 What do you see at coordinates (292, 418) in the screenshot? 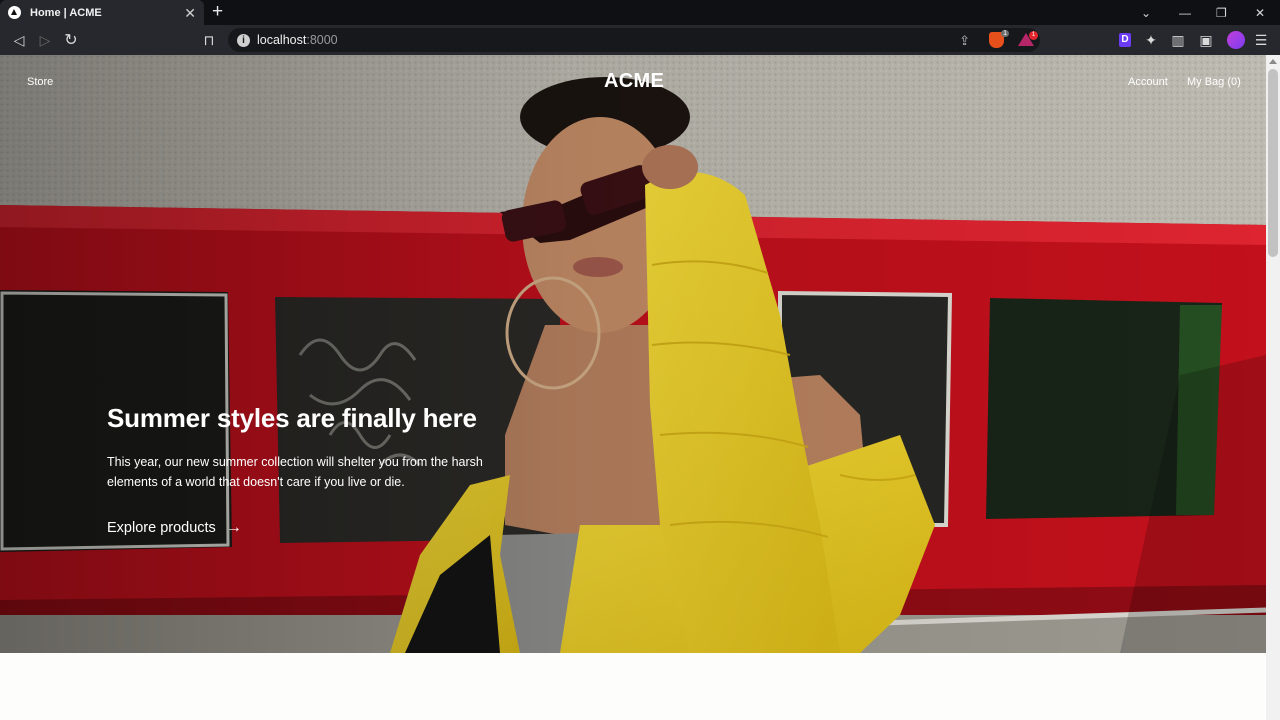
I see `hero-title: Summer styles are finally here` at bounding box center [292, 418].